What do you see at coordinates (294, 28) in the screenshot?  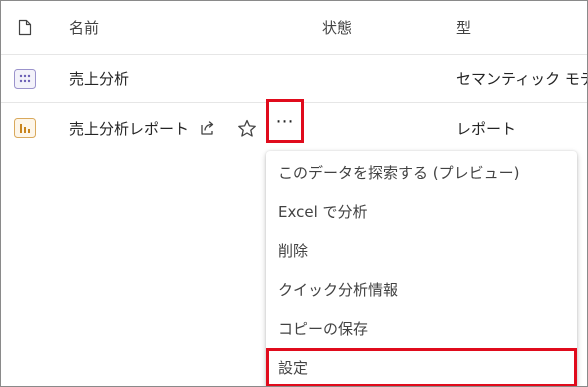 I see `list-header: 名前 状態 型` at bounding box center [294, 28].